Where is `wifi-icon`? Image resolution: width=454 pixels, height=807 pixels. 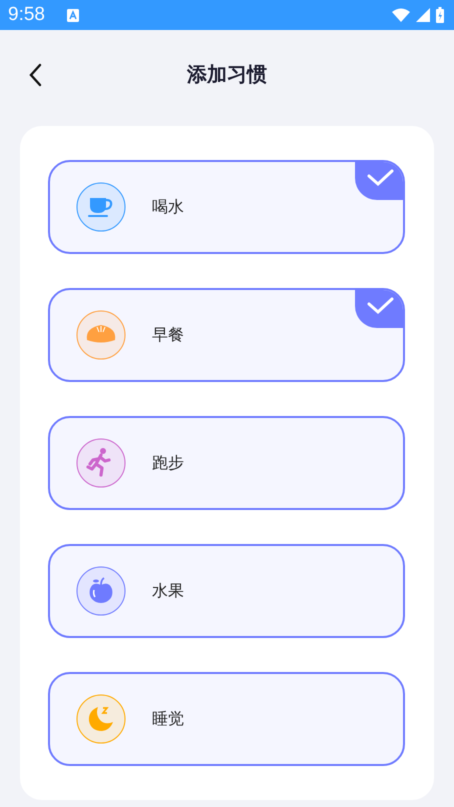
wifi-icon is located at coordinates (401, 15).